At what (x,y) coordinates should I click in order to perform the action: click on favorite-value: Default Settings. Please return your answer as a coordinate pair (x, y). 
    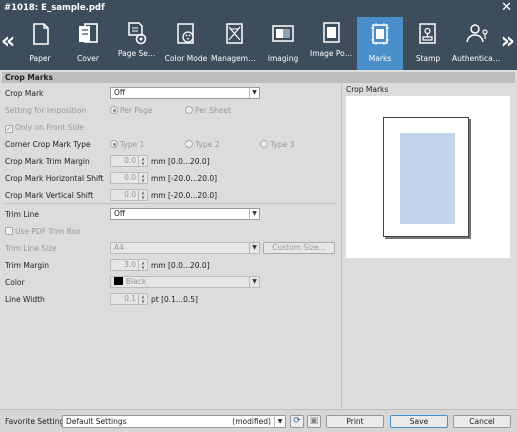
    Looking at the image, I should click on (96, 421).